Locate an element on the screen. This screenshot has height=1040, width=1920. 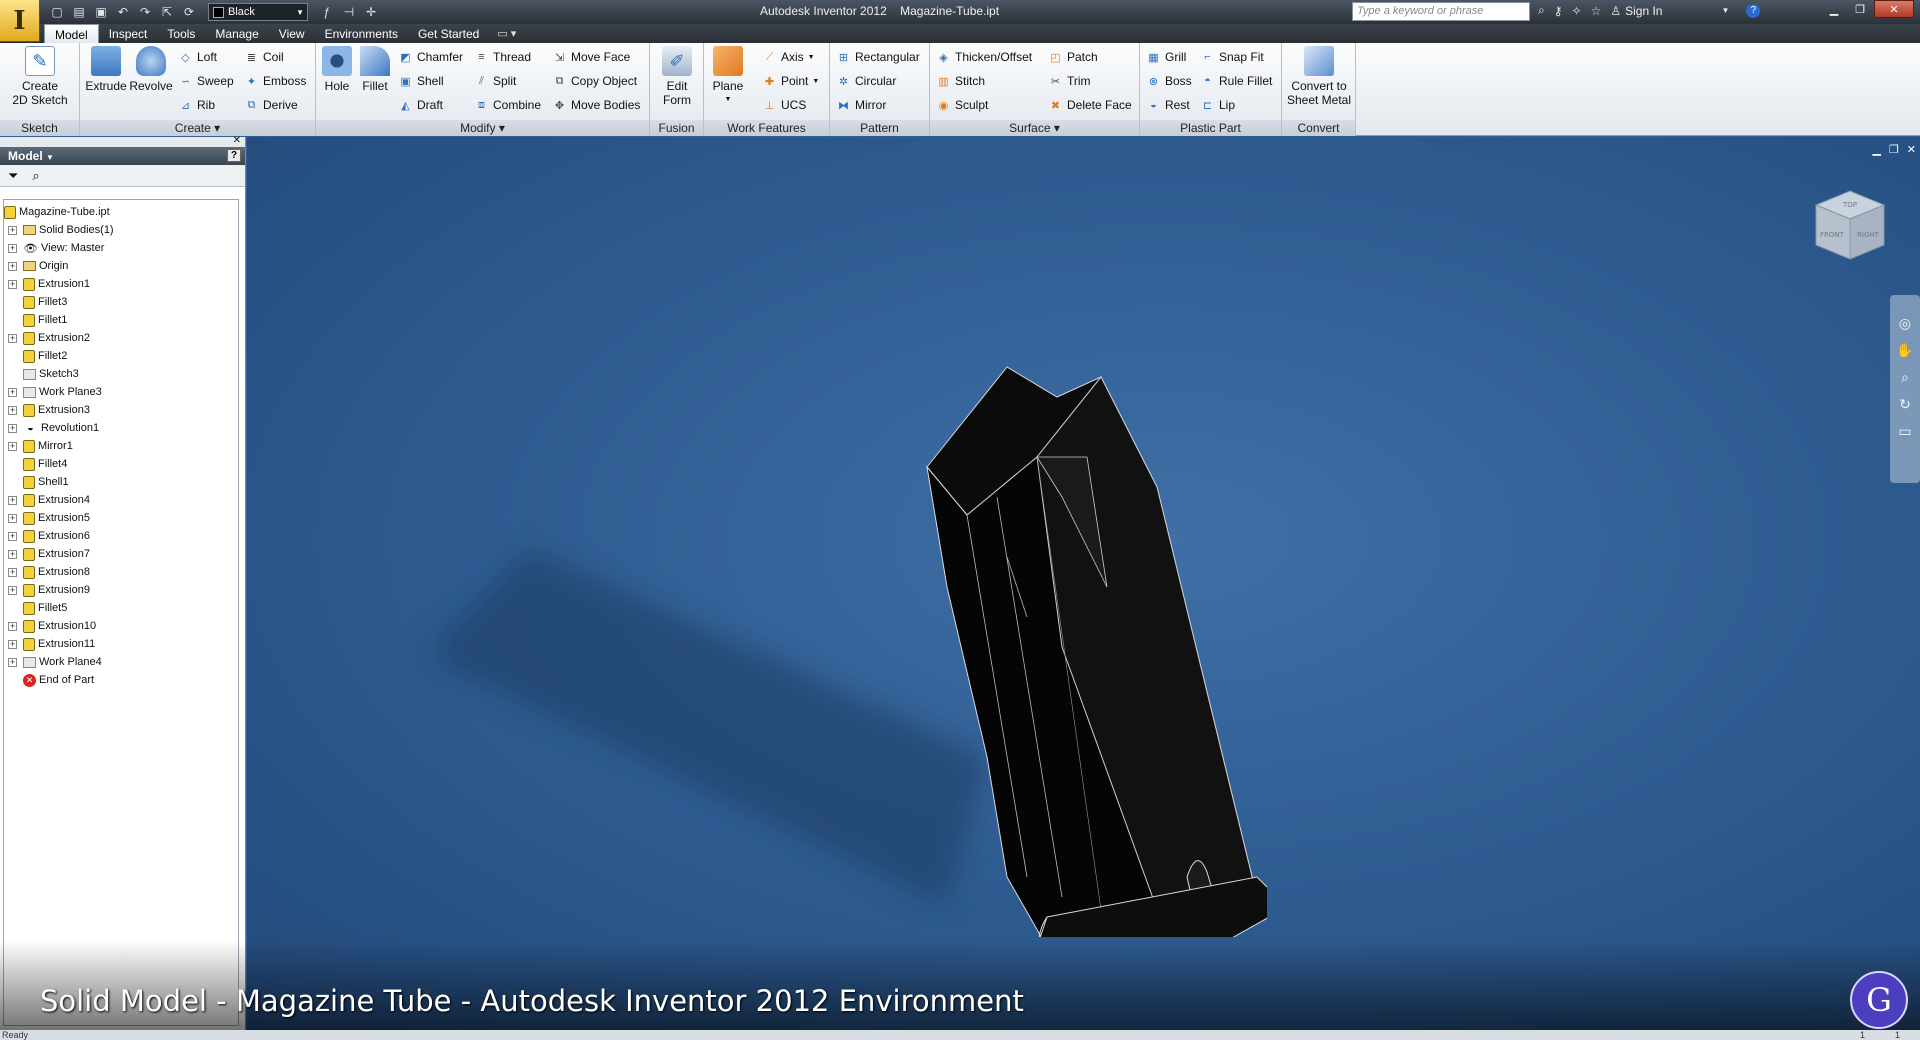
thread-button: ≡ Thread is located at coordinates (502, 57).